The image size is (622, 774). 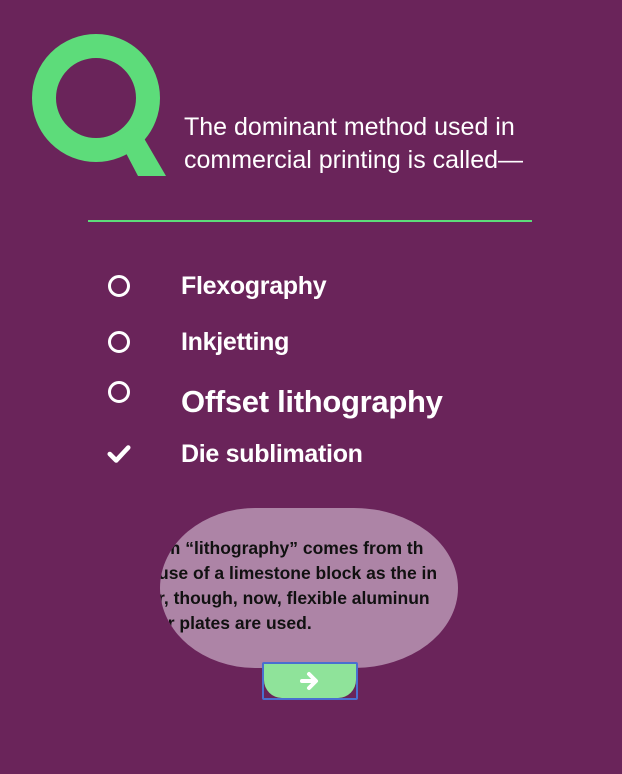 I want to click on divider, so click(x=310, y=221).